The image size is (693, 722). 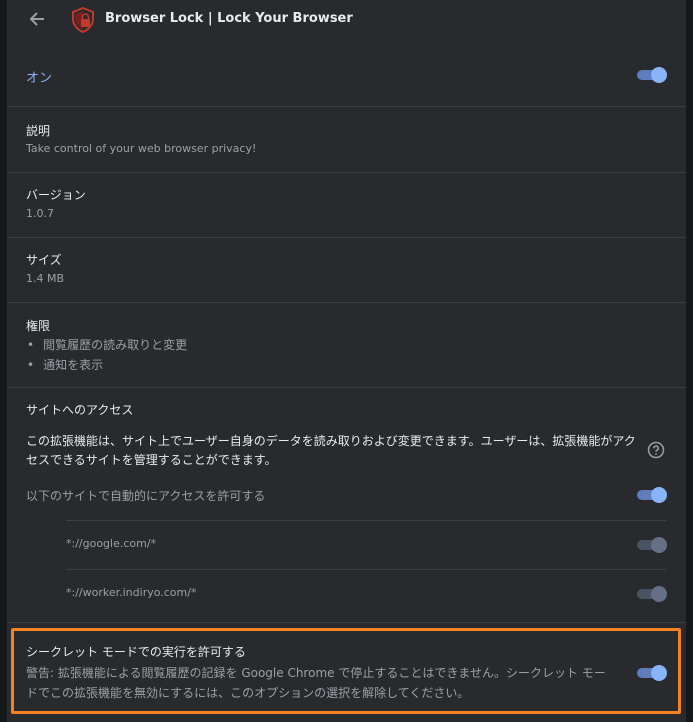 What do you see at coordinates (80, 410) in the screenshot?
I see `site-access-label: サイトへのアクセス` at bounding box center [80, 410].